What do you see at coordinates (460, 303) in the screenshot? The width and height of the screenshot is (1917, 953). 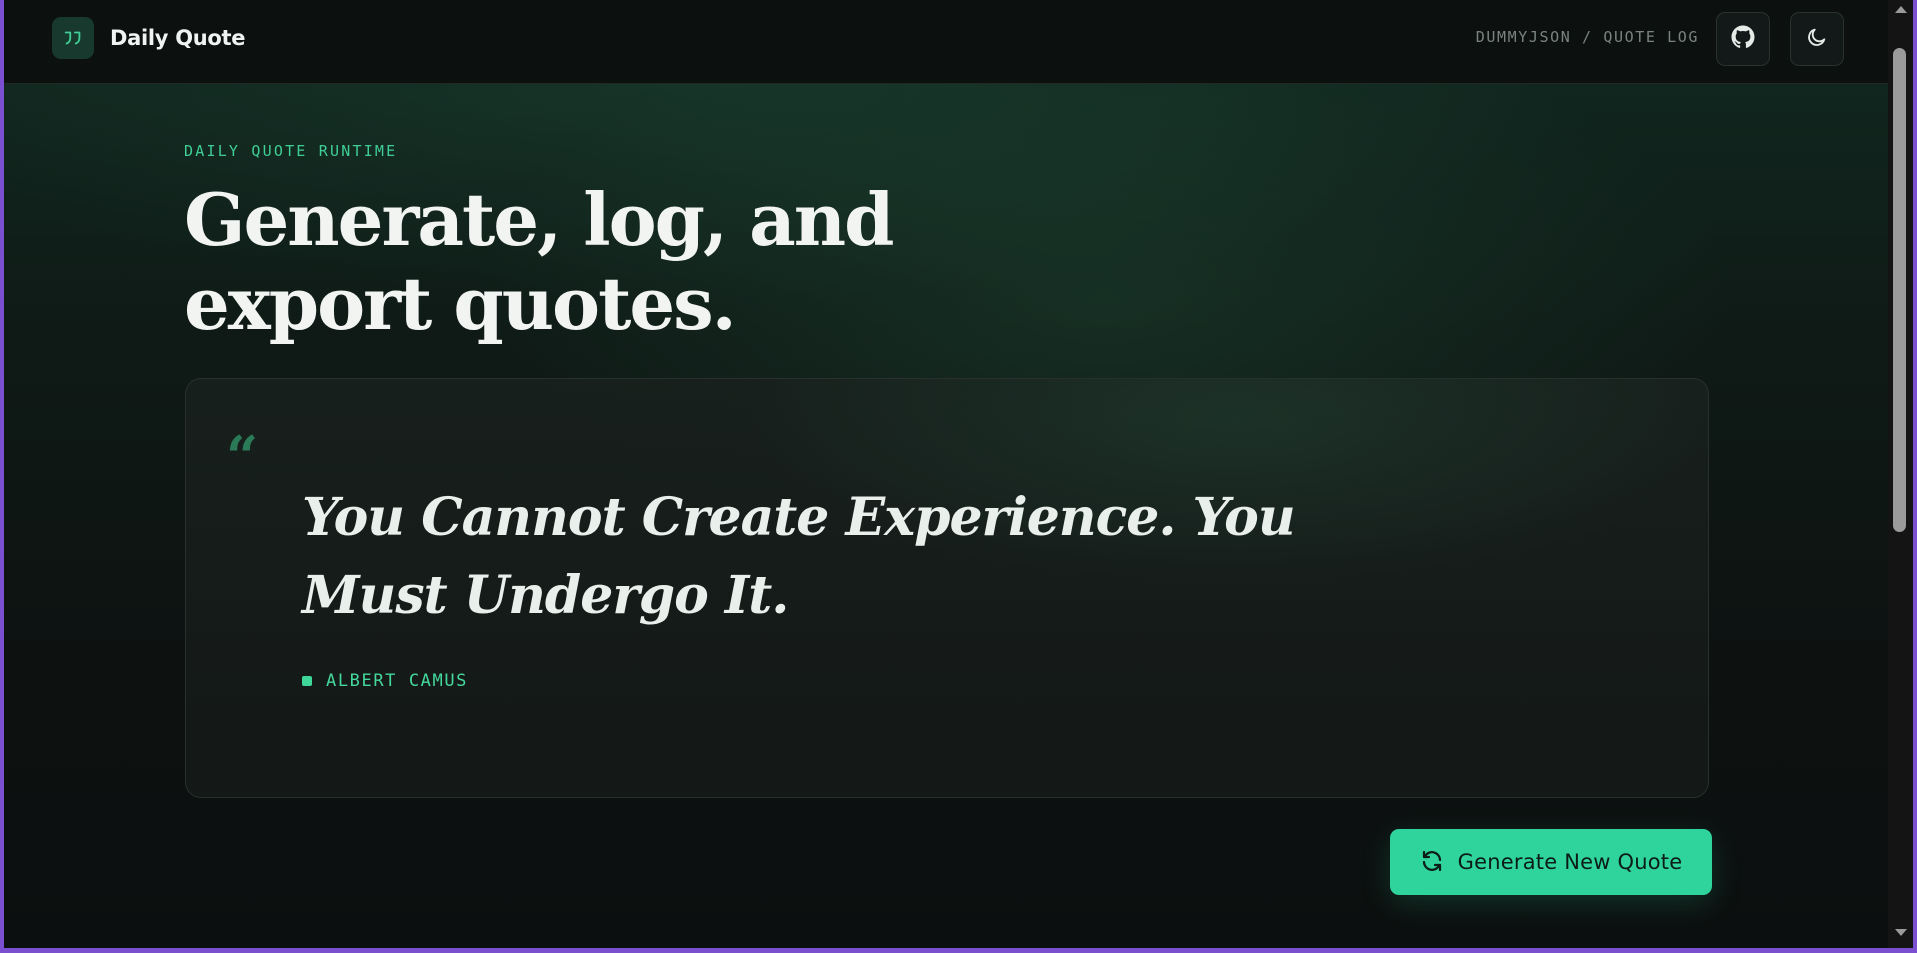 I see `headline-line-2: export quotes.` at bounding box center [460, 303].